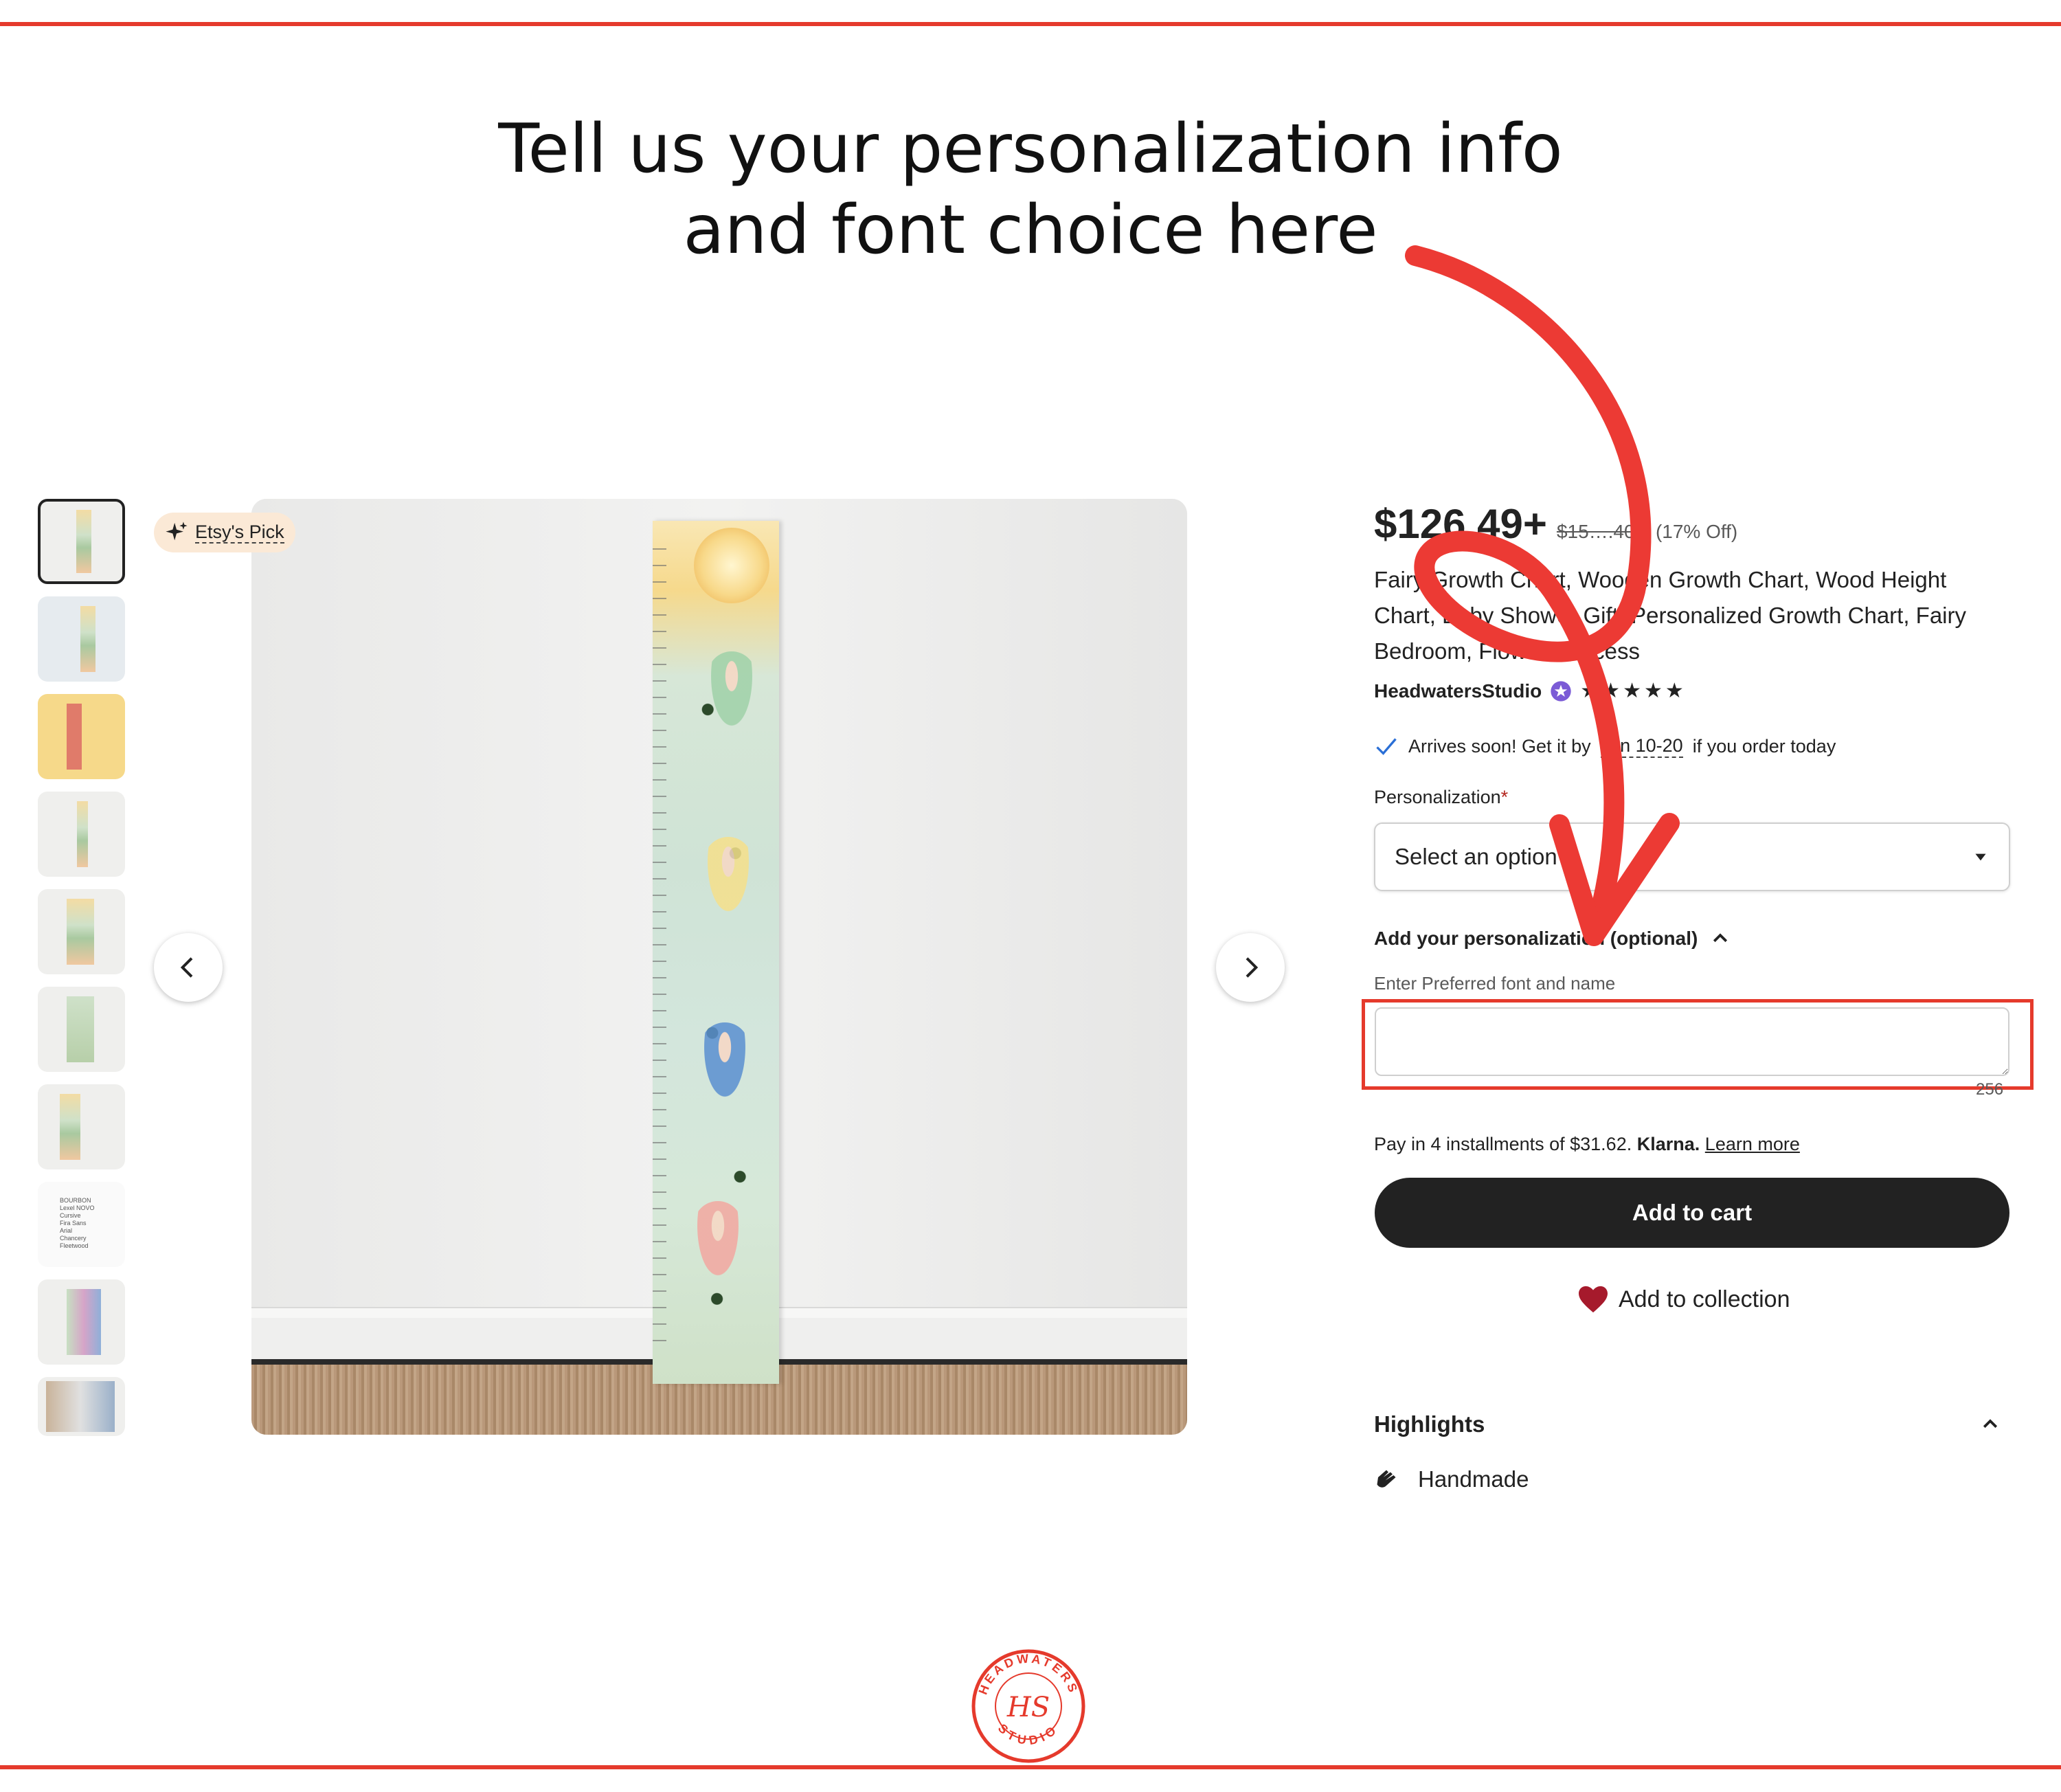  I want to click on star-seller-icon, so click(1561, 691).